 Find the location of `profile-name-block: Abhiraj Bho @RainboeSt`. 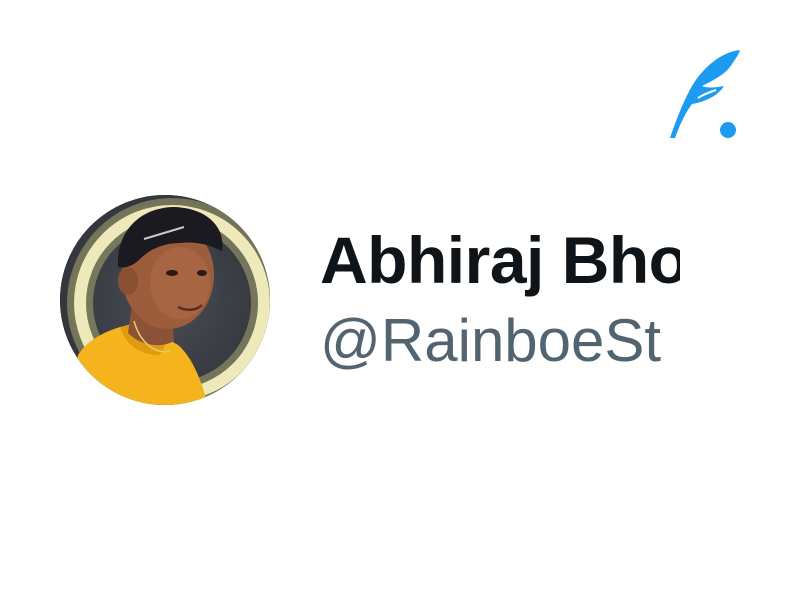

profile-name-block: Abhiraj Bho @RainboeSt is located at coordinates (500, 307).